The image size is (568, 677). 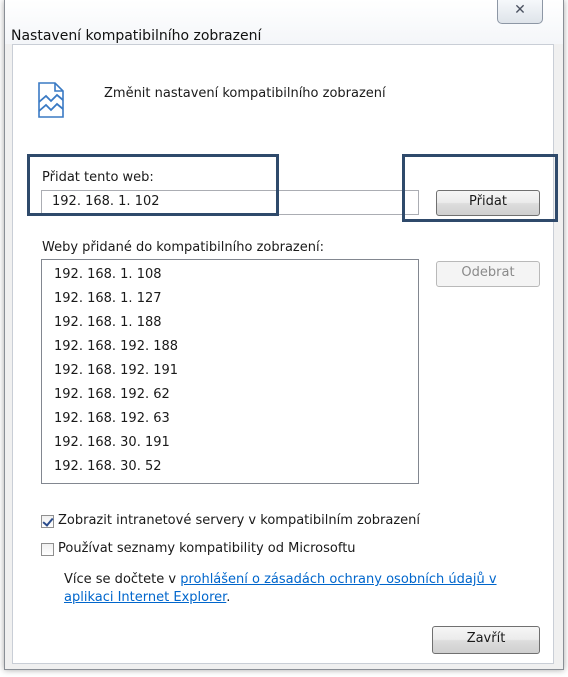 What do you see at coordinates (136, 36) in the screenshot?
I see `window-title: Nastavení kompatibilního zobrazení` at bounding box center [136, 36].